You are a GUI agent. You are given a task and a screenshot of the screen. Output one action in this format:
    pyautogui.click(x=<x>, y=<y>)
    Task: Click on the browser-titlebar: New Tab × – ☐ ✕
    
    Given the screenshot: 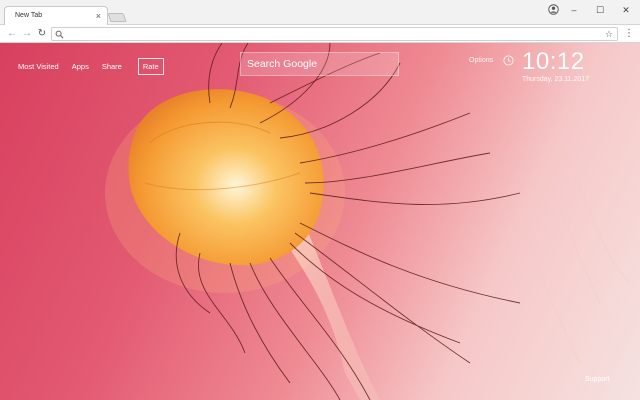 What is the action you would take?
    pyautogui.click(x=320, y=13)
    